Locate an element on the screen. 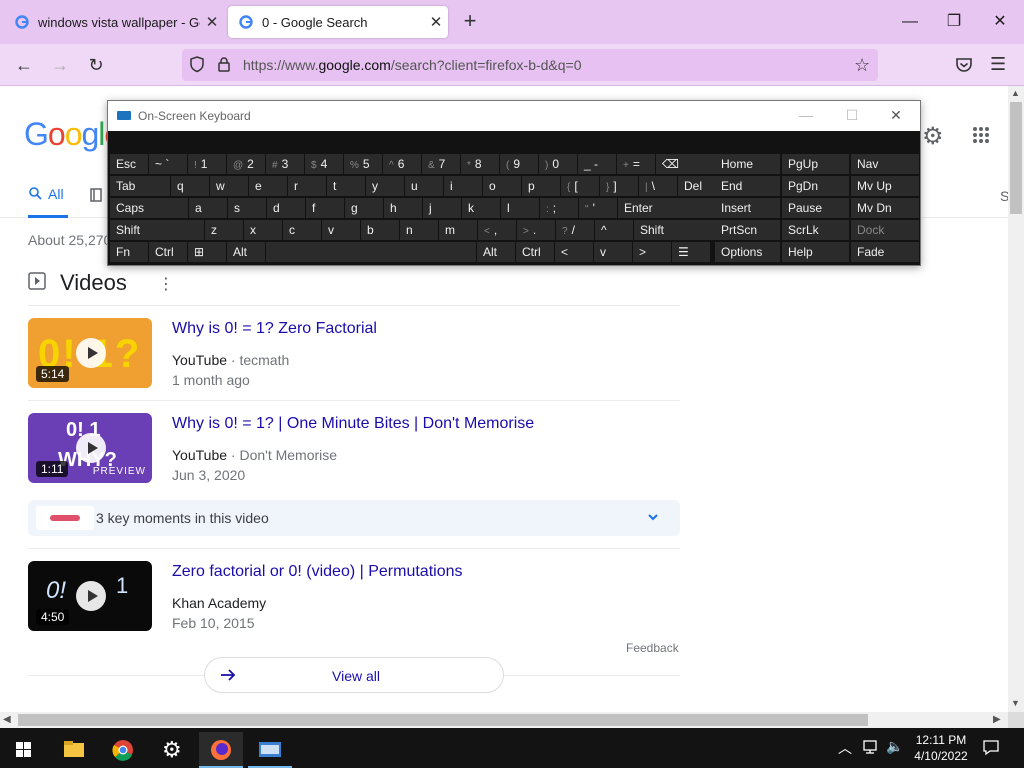 This screenshot has height=773, width=1024. osk-key: ^ is located at coordinates (614, 230).